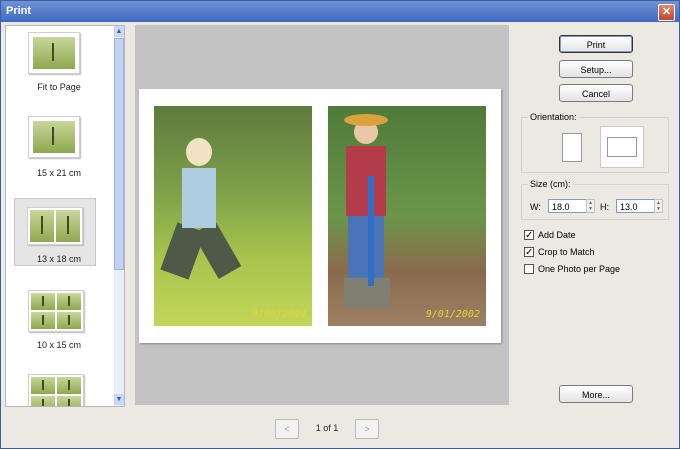 The image size is (680, 449). I want to click on layout-label: 13 x 18 cm, so click(59, 259).